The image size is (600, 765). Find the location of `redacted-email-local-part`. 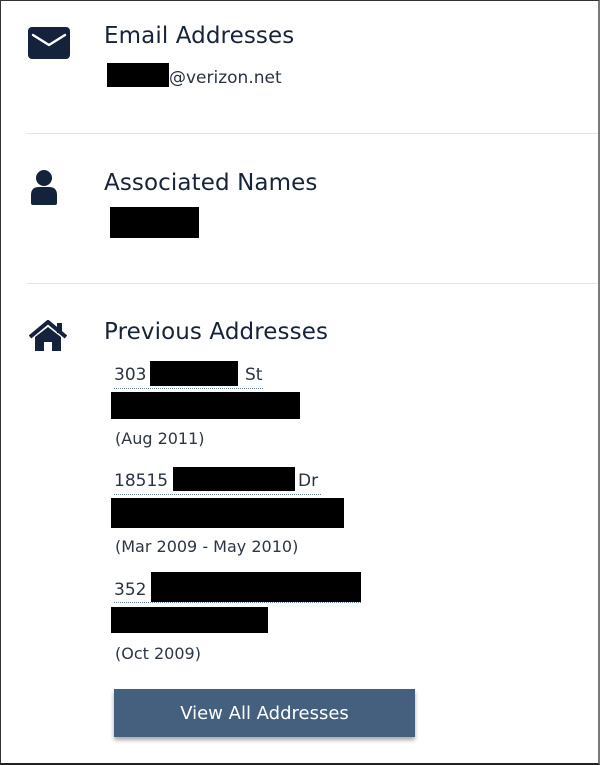

redacted-email-local-part is located at coordinates (138, 75).